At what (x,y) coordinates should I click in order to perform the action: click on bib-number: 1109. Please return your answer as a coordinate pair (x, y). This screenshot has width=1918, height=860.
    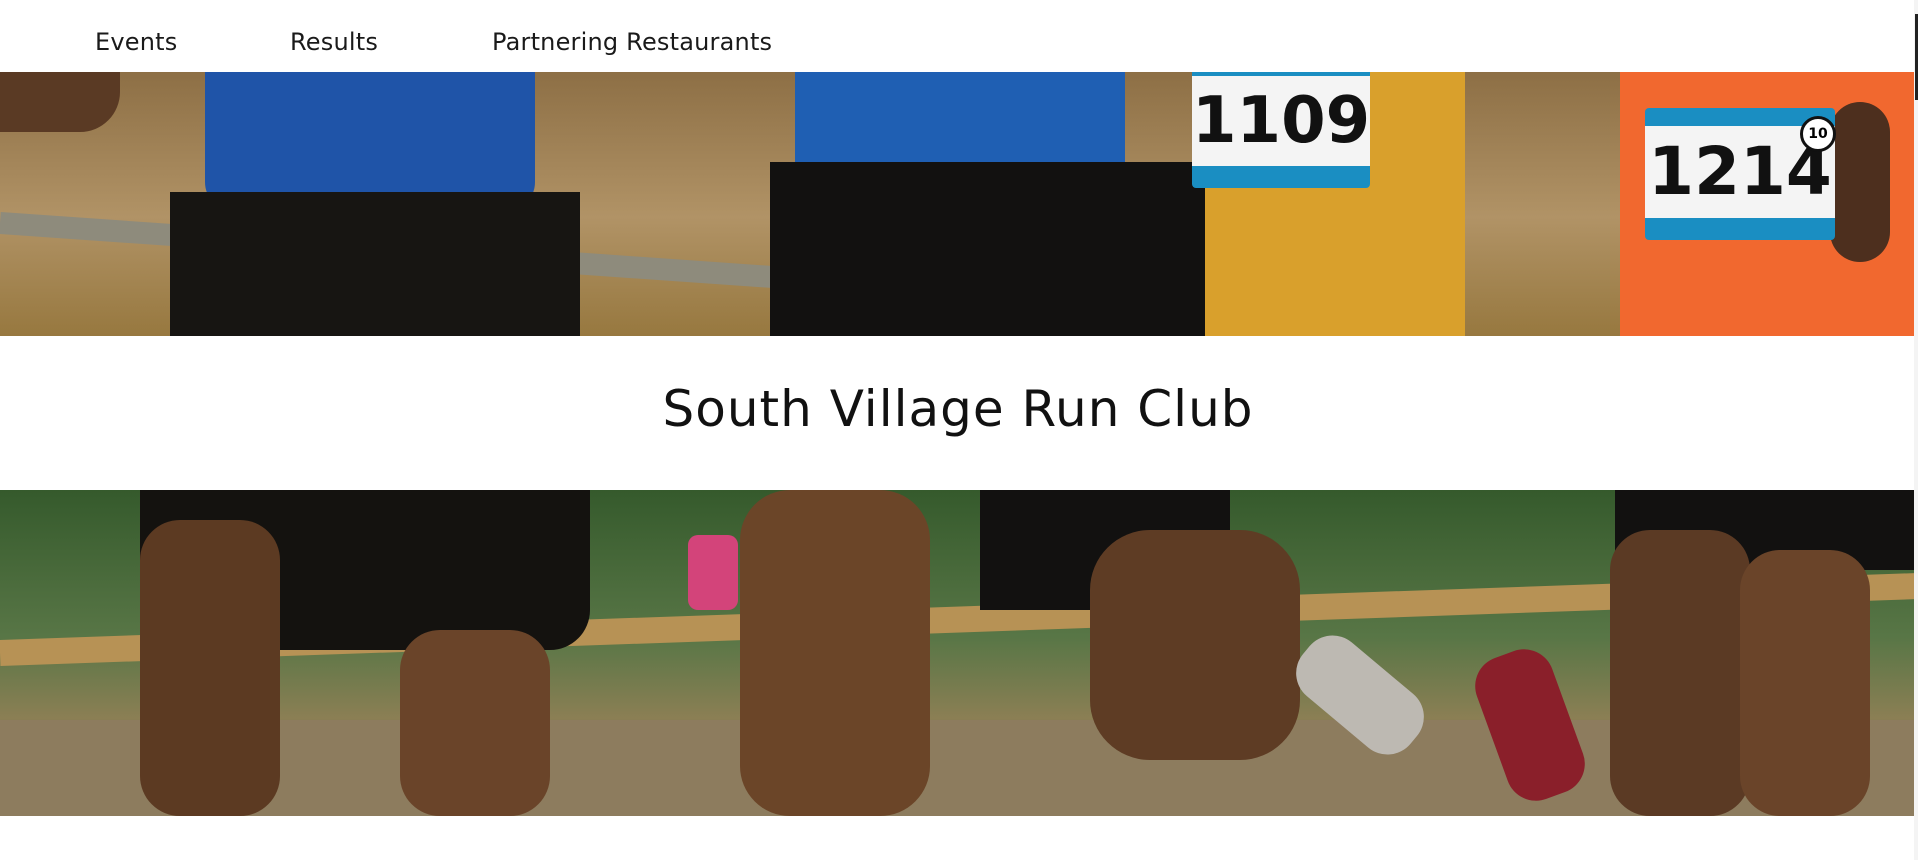
    Looking at the image, I should click on (1281, 121).